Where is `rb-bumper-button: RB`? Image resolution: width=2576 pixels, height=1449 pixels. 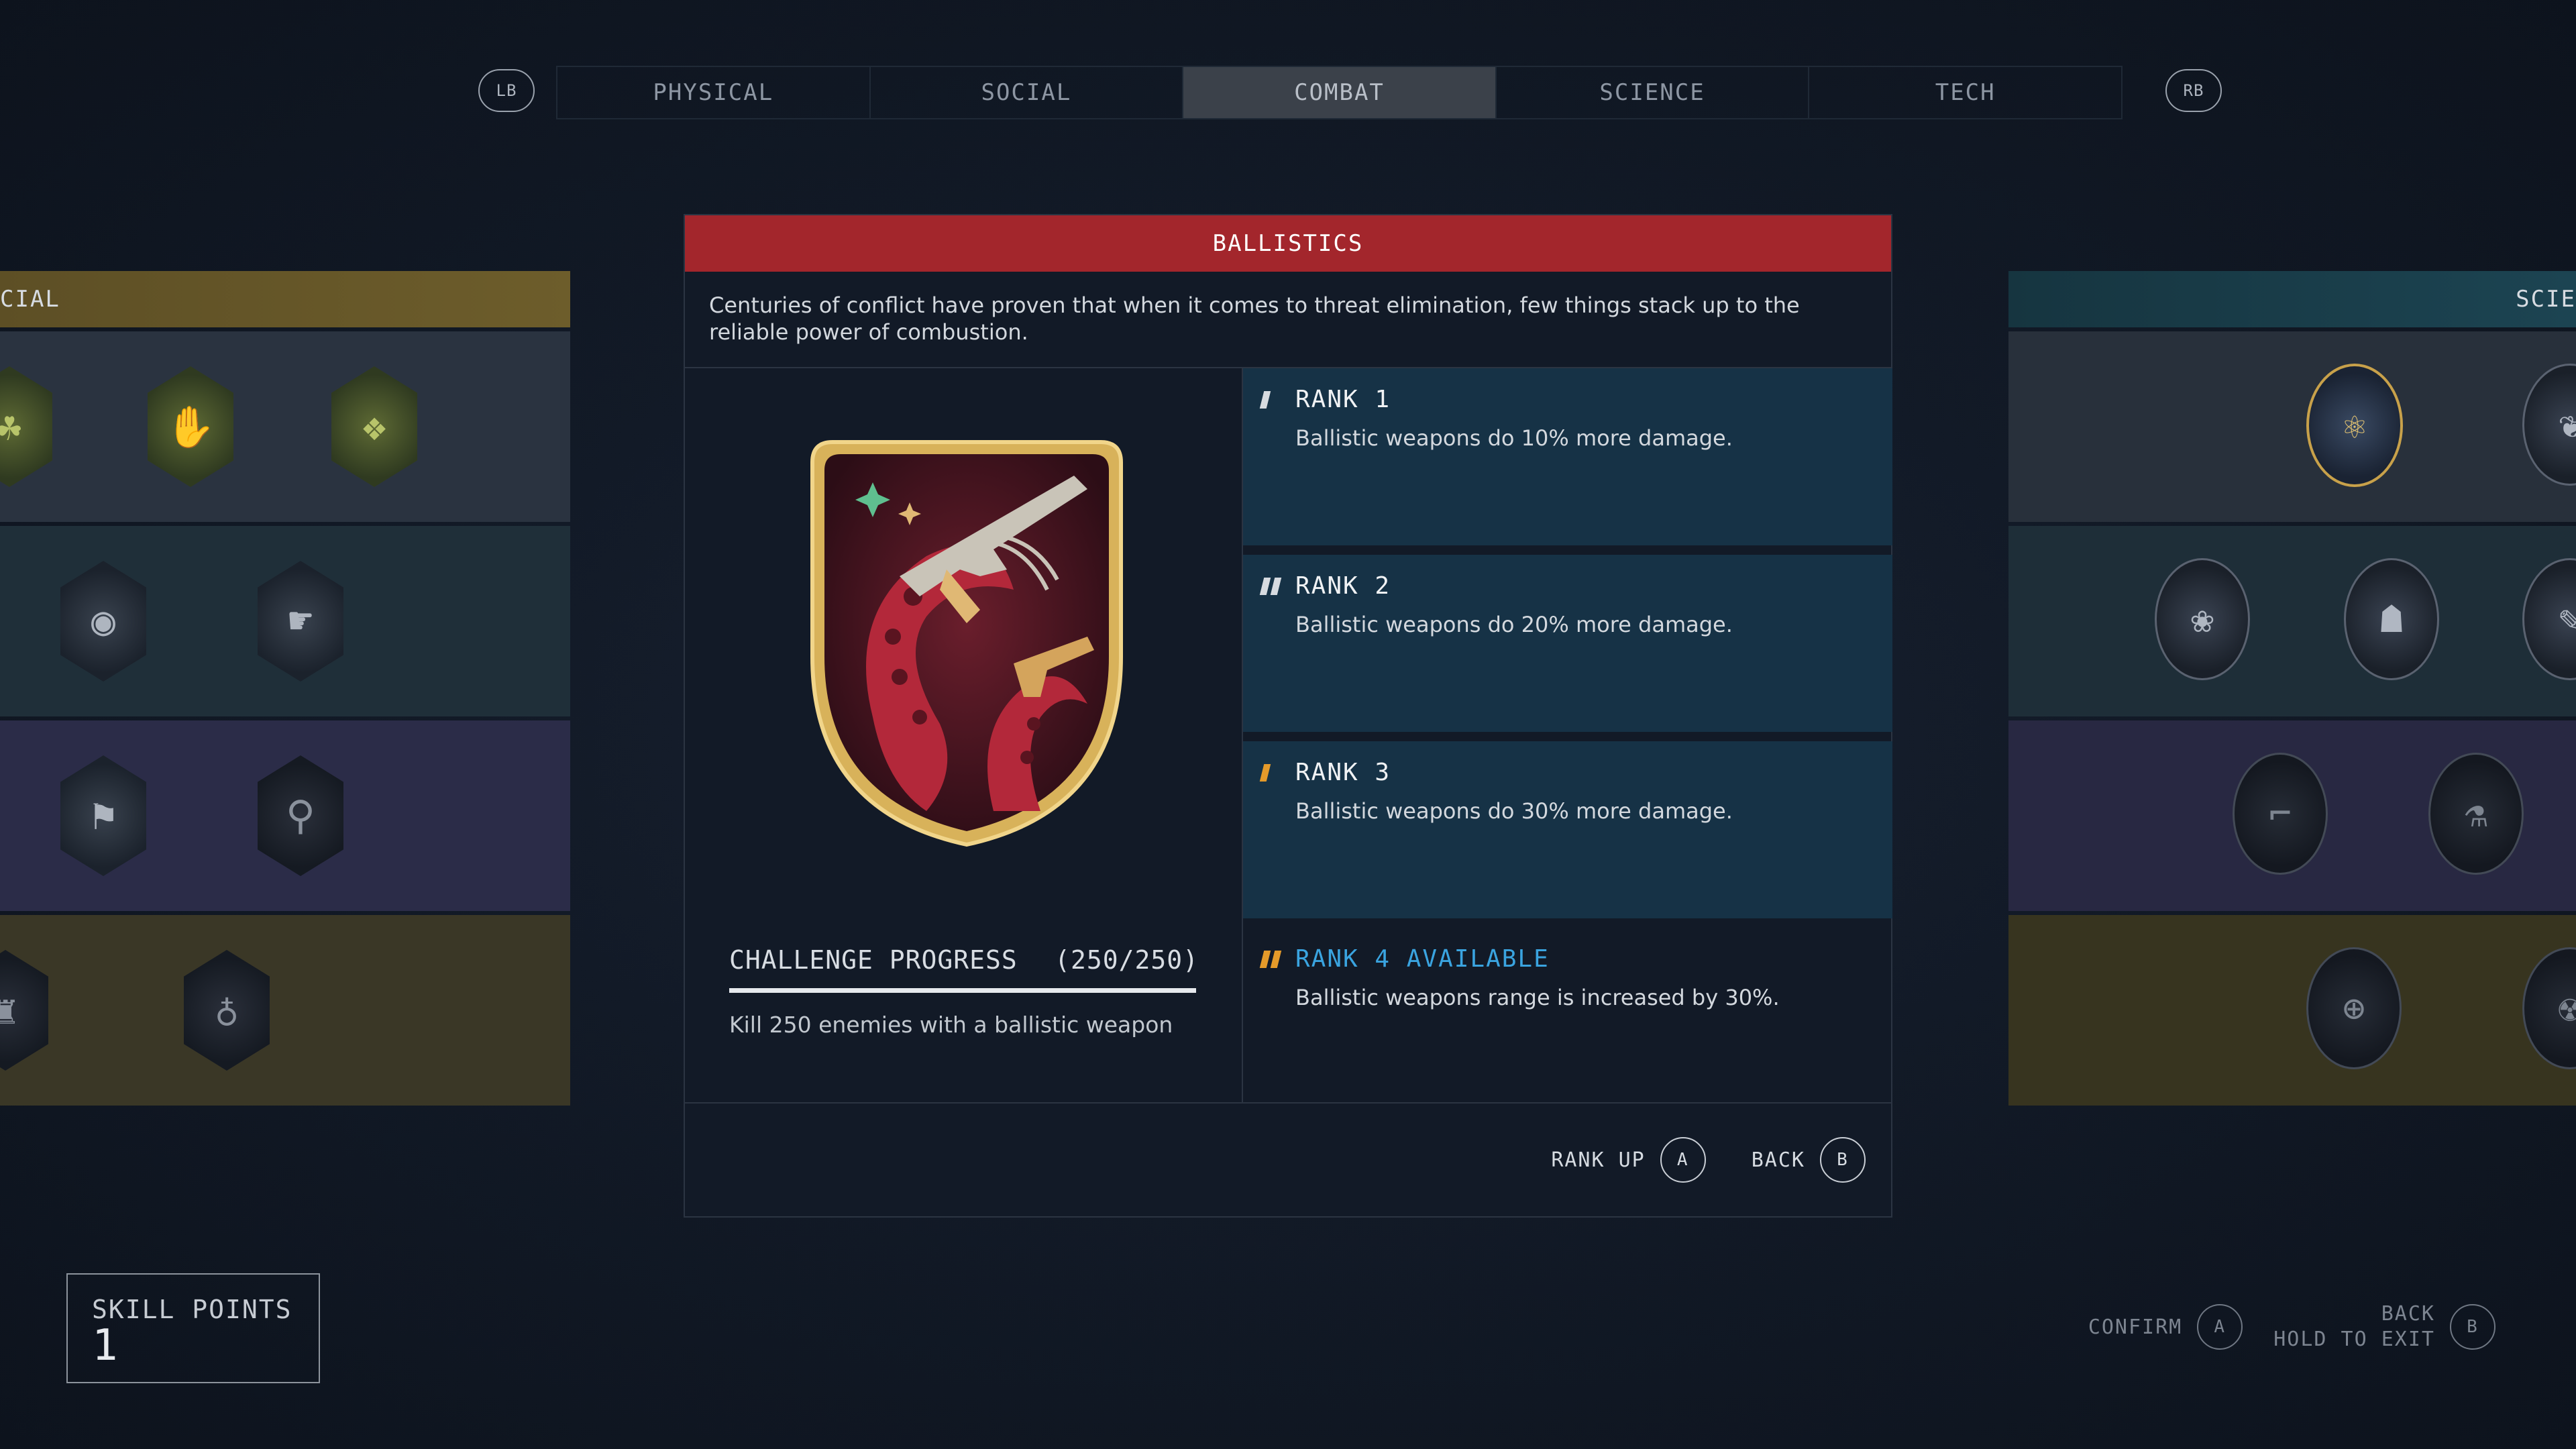
rb-bumper-button: RB is located at coordinates (2193, 90).